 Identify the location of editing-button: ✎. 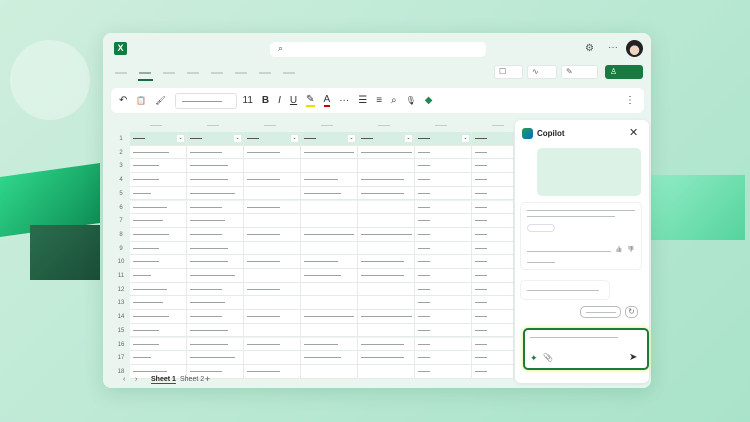
(579, 72).